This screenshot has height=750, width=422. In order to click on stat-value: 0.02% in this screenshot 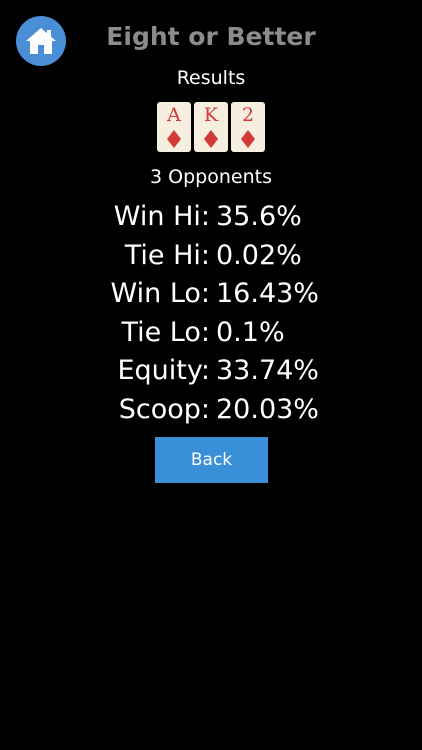, I will do `click(259, 255)`.